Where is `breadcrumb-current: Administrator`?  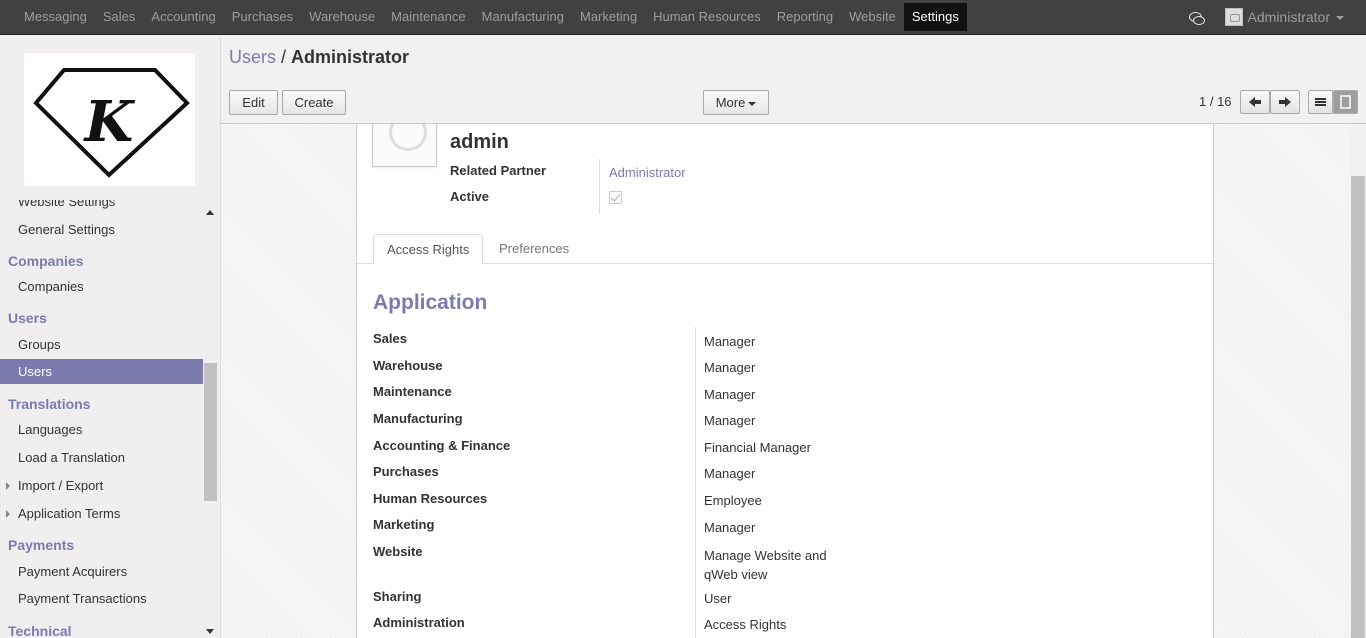
breadcrumb-current: Administrator is located at coordinates (350, 57).